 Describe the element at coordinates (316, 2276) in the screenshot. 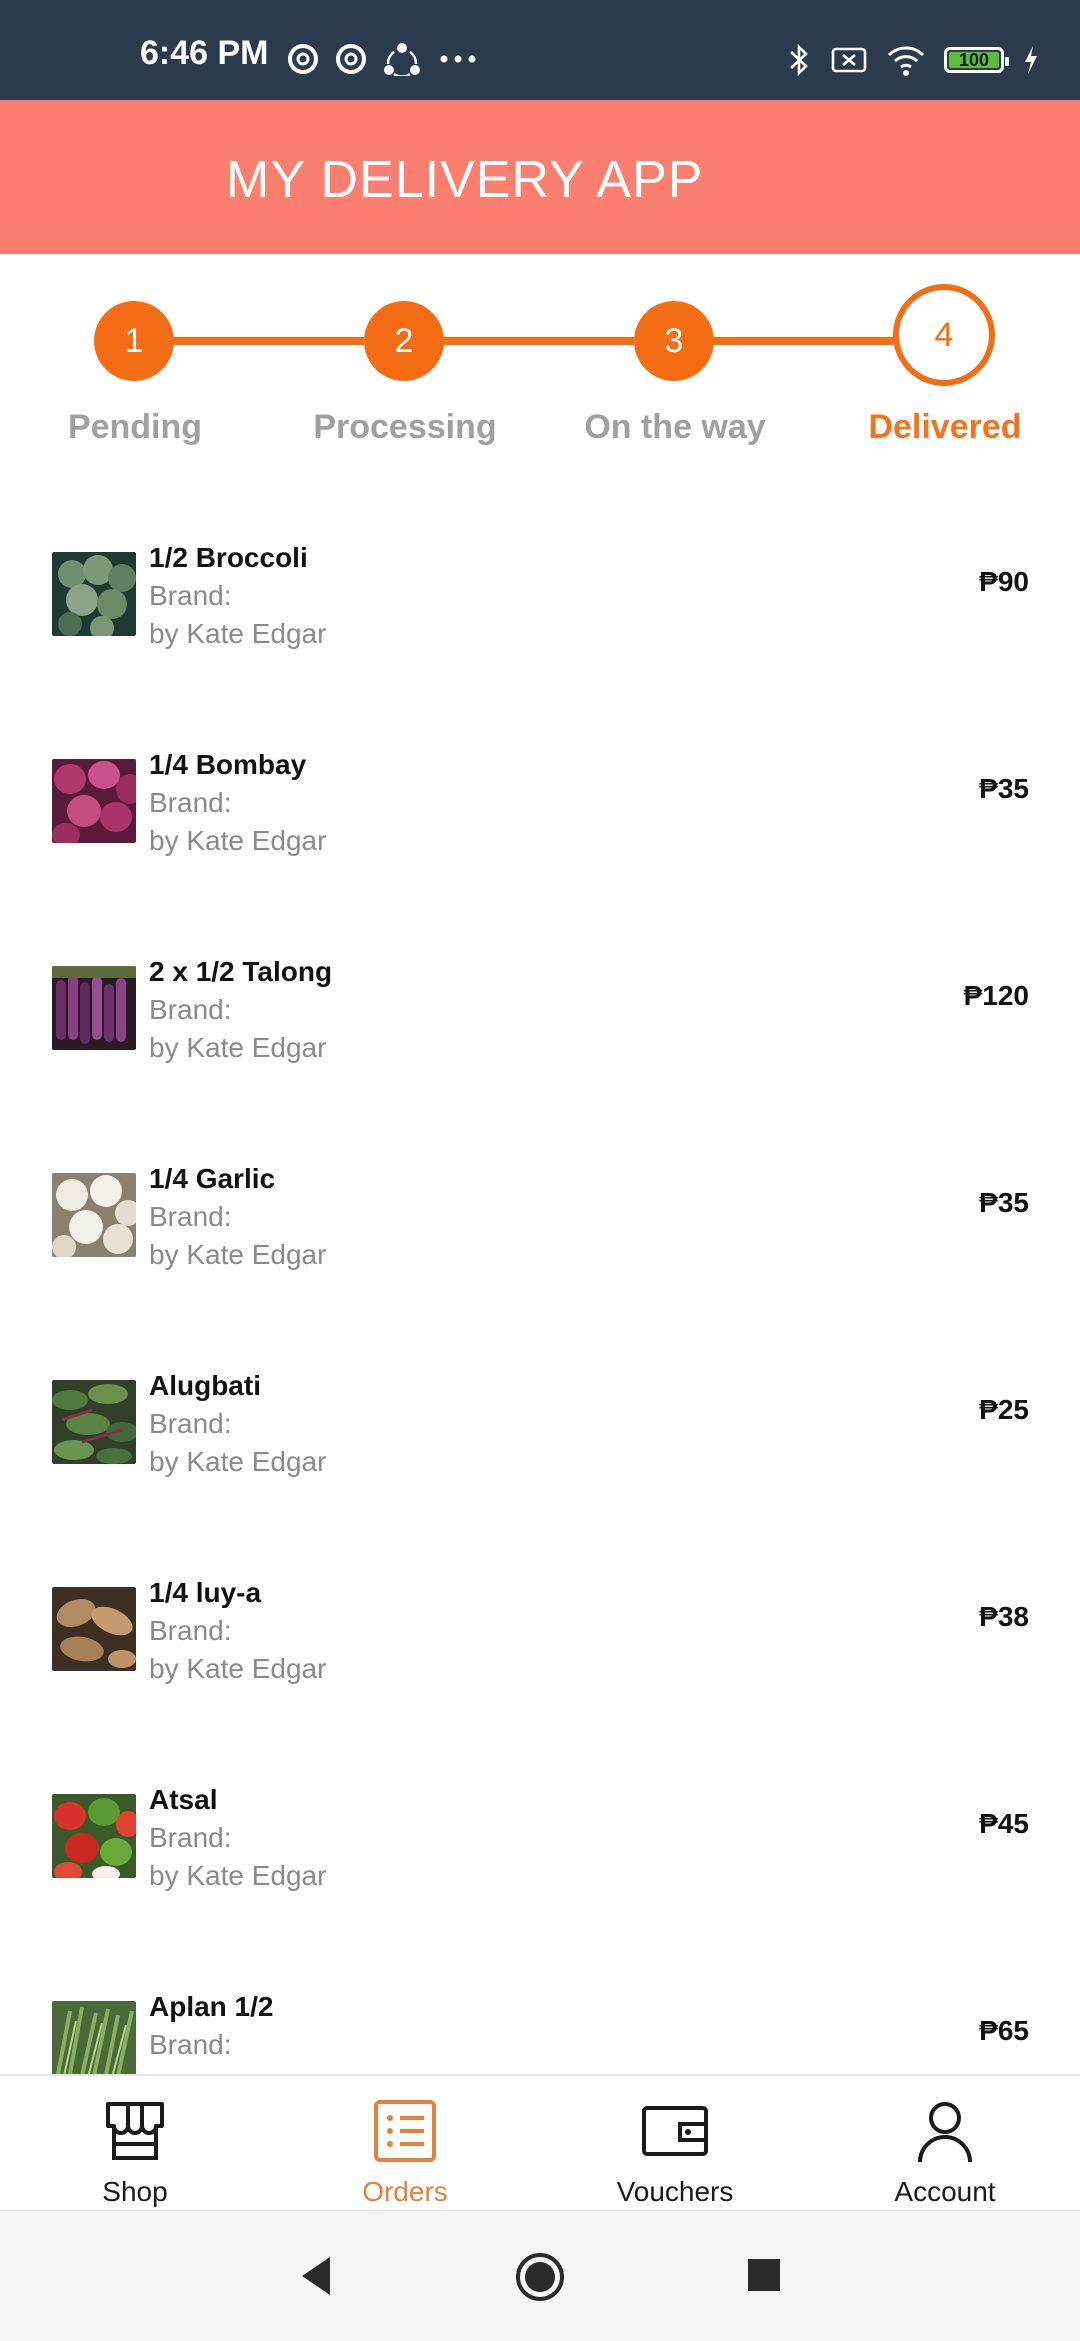

I see `back-icon` at that location.